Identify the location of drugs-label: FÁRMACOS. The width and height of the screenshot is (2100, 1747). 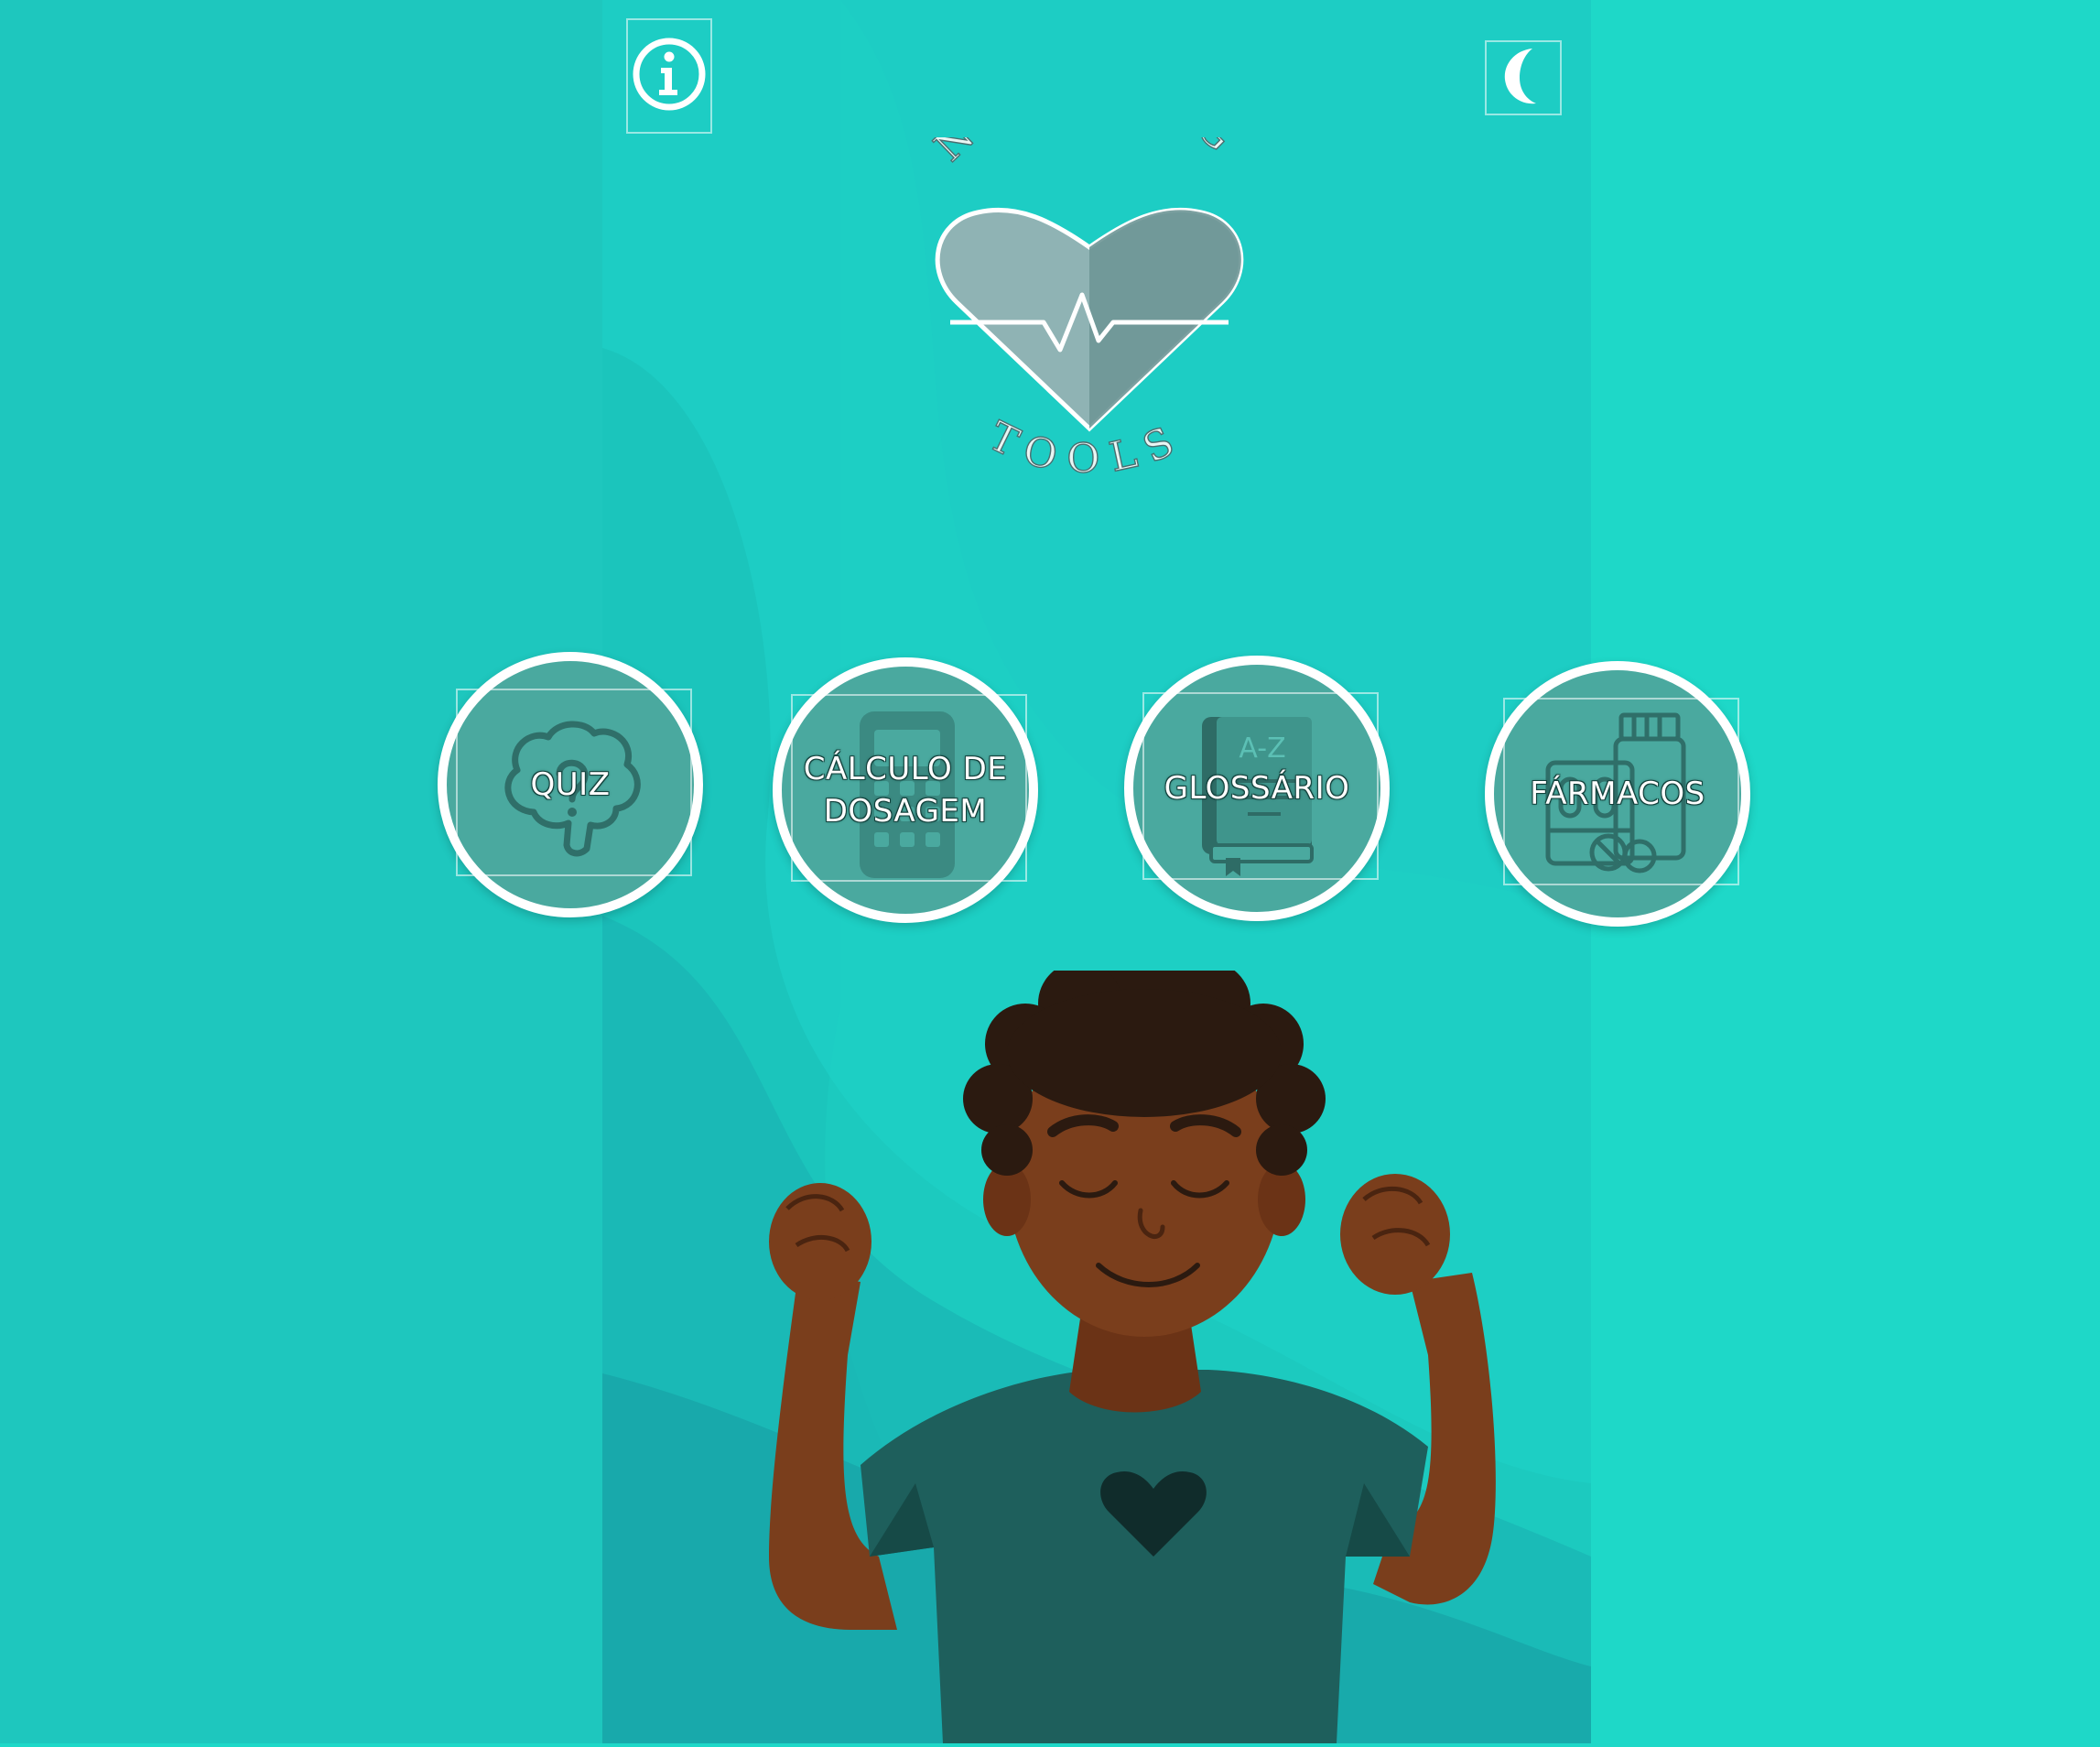
(1618, 794).